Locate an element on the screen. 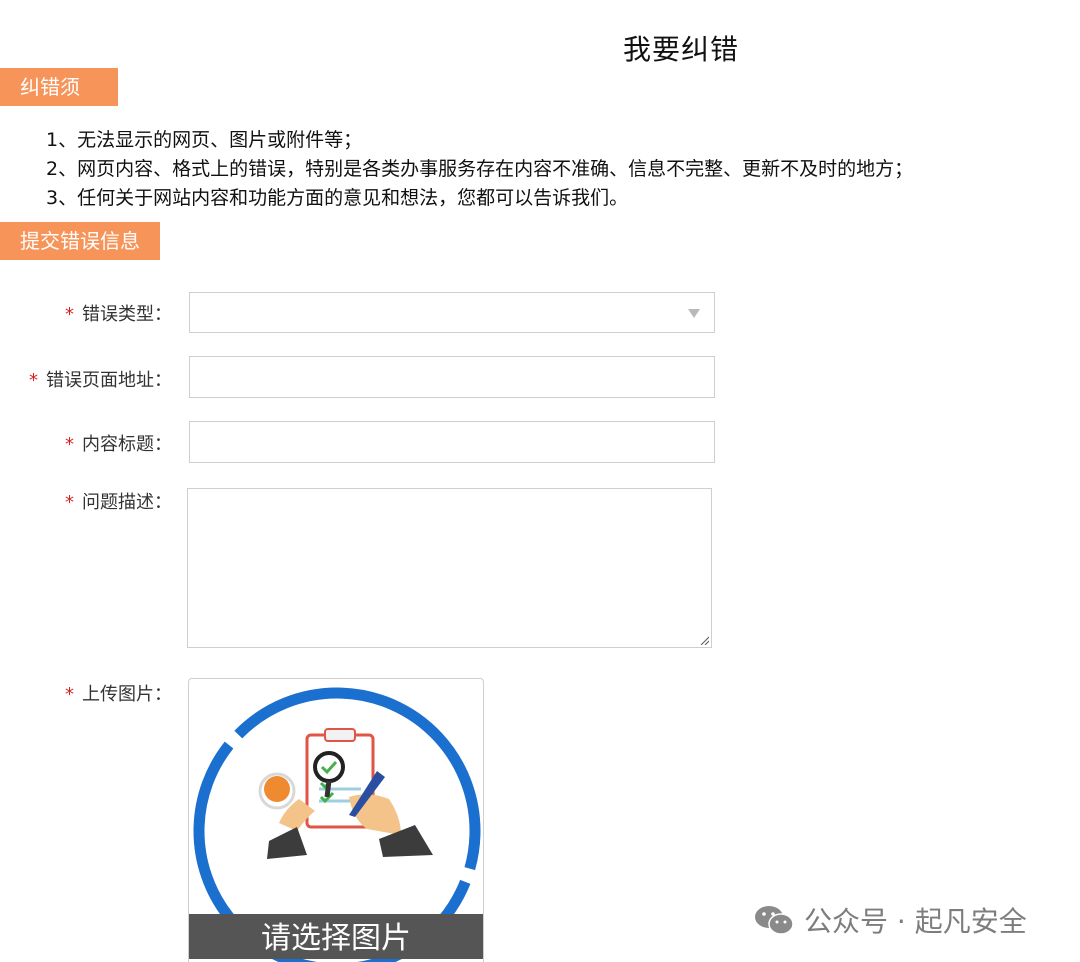  content-title-label: 内容标题： is located at coordinates (127, 444).